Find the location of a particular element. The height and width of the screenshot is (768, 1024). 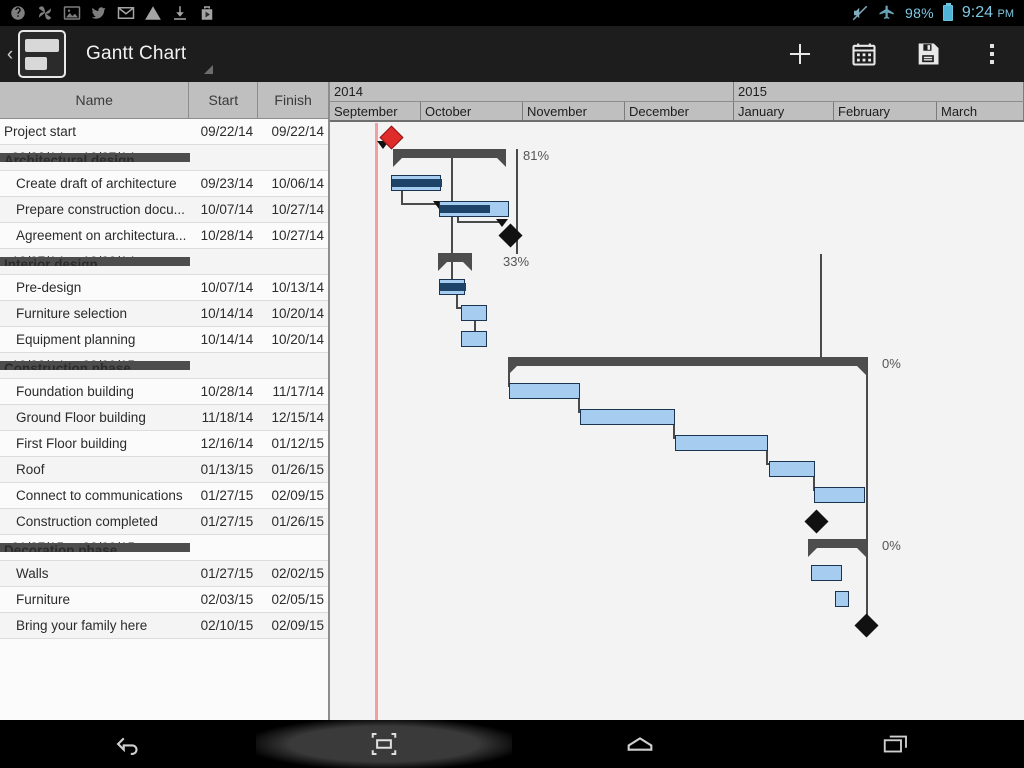

pinwheel-icon is located at coordinates (45, 13).